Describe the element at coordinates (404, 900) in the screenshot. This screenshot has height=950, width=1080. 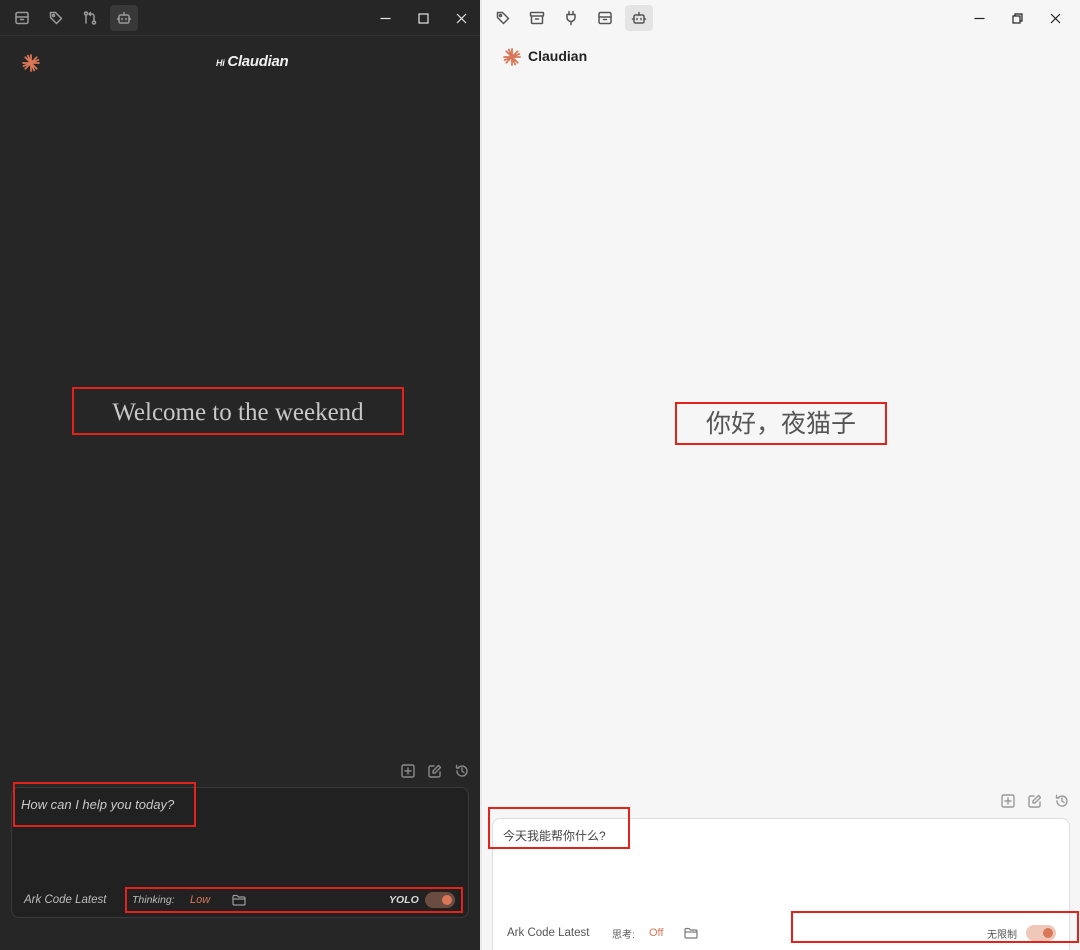
I see `yolo-mode-label: YOLO` at that location.